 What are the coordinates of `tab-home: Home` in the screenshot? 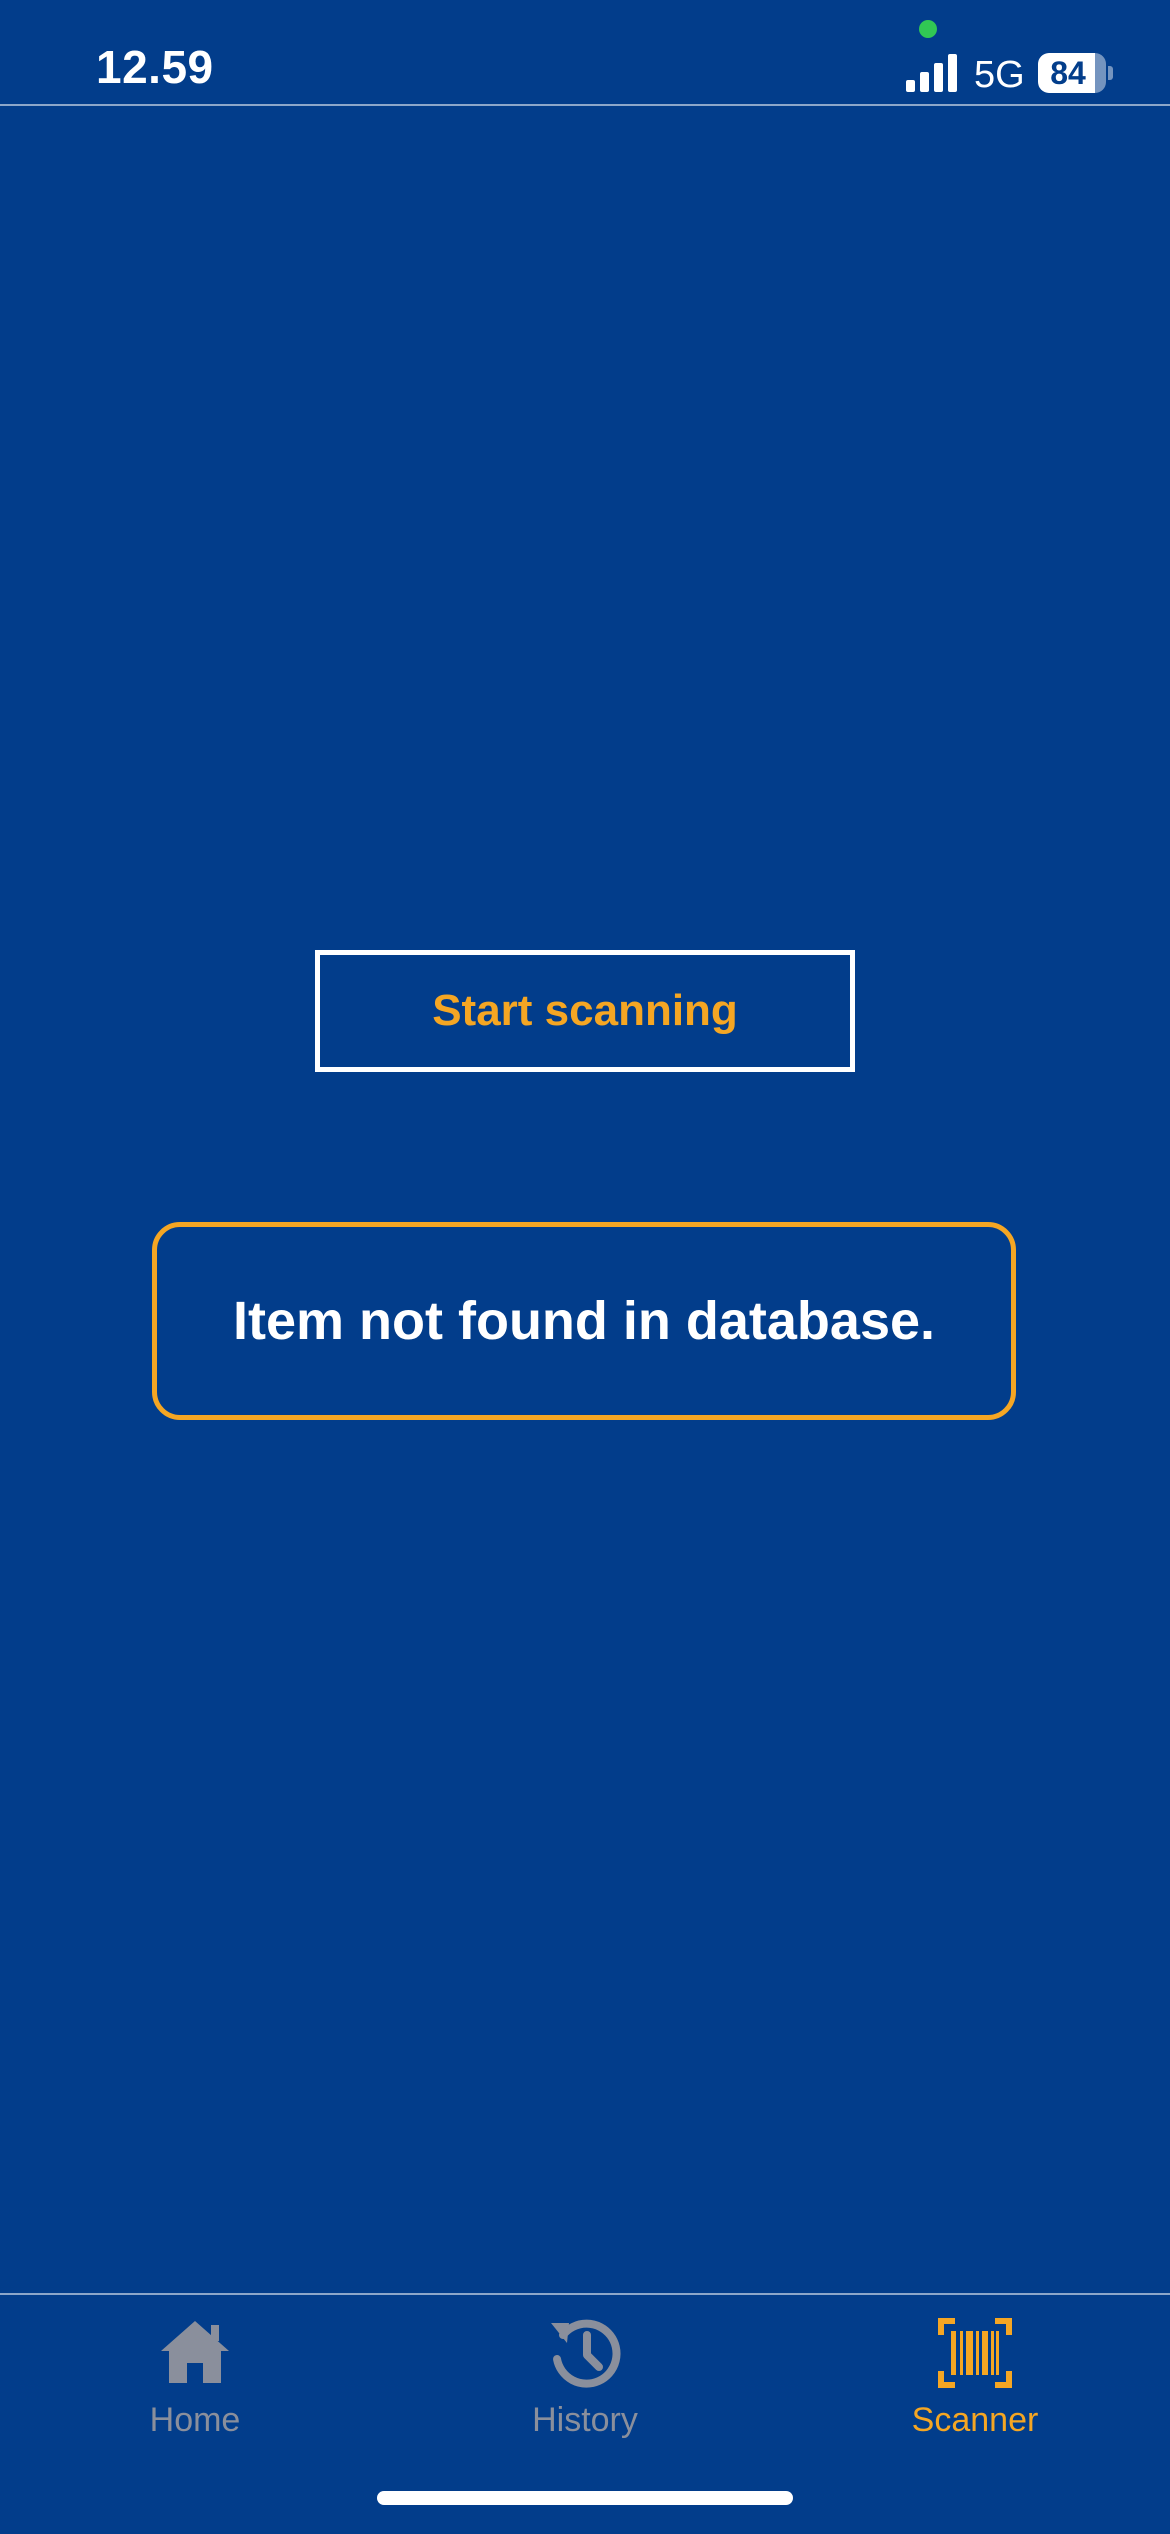 It's located at (195, 2388).